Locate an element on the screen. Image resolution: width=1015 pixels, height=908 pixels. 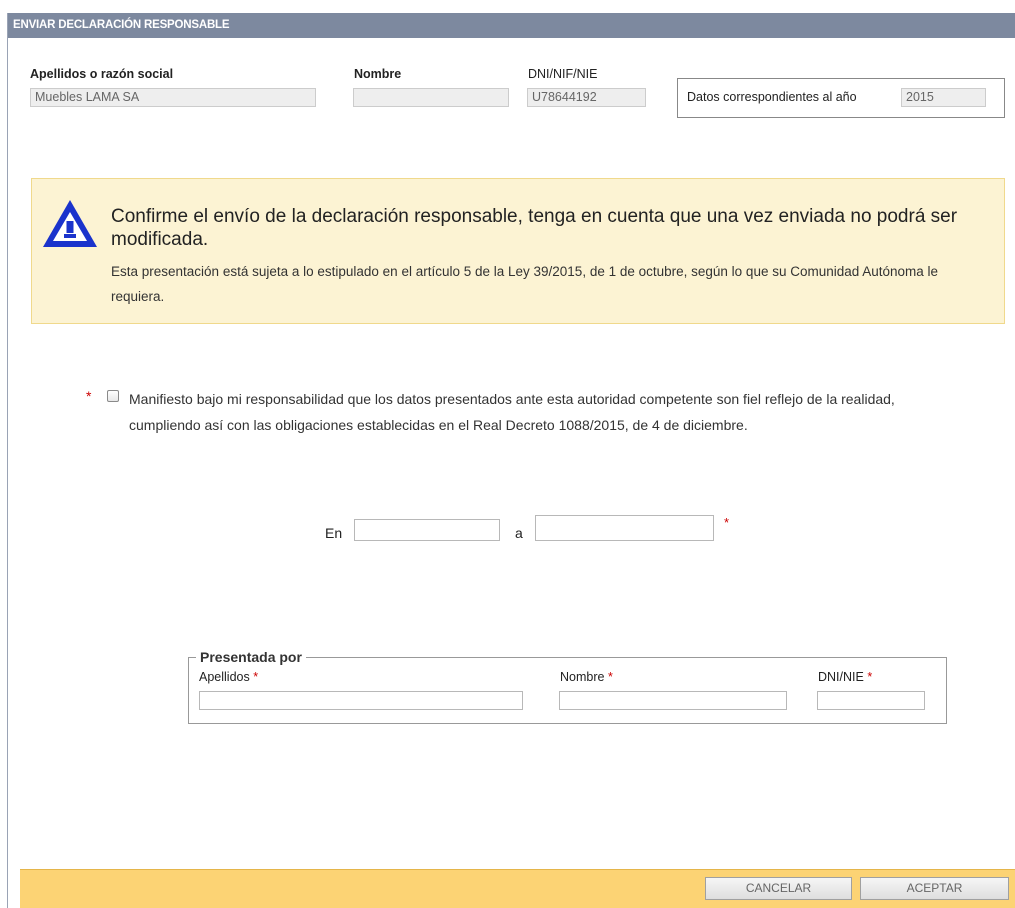
declaration-checkbox is located at coordinates (113, 396).